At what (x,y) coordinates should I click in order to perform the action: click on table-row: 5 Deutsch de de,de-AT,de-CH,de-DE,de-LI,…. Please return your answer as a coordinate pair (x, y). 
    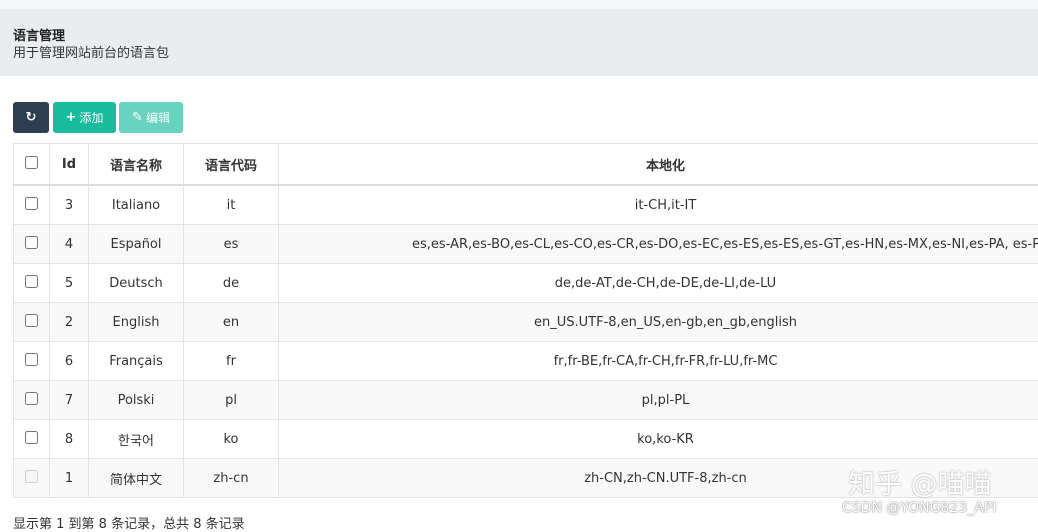
    Looking at the image, I should click on (526, 283).